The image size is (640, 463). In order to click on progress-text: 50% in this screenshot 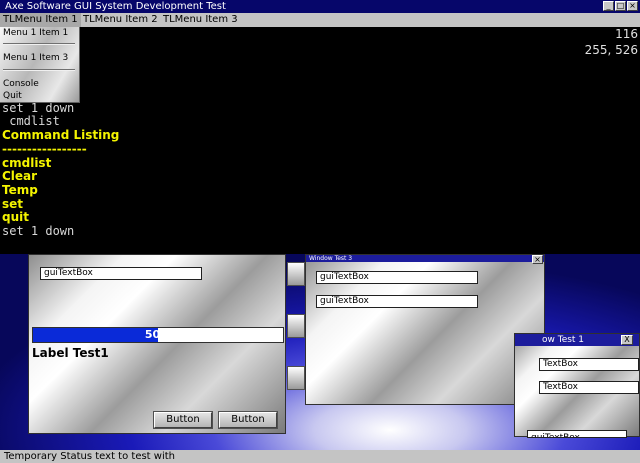, I will do `click(158, 334)`.